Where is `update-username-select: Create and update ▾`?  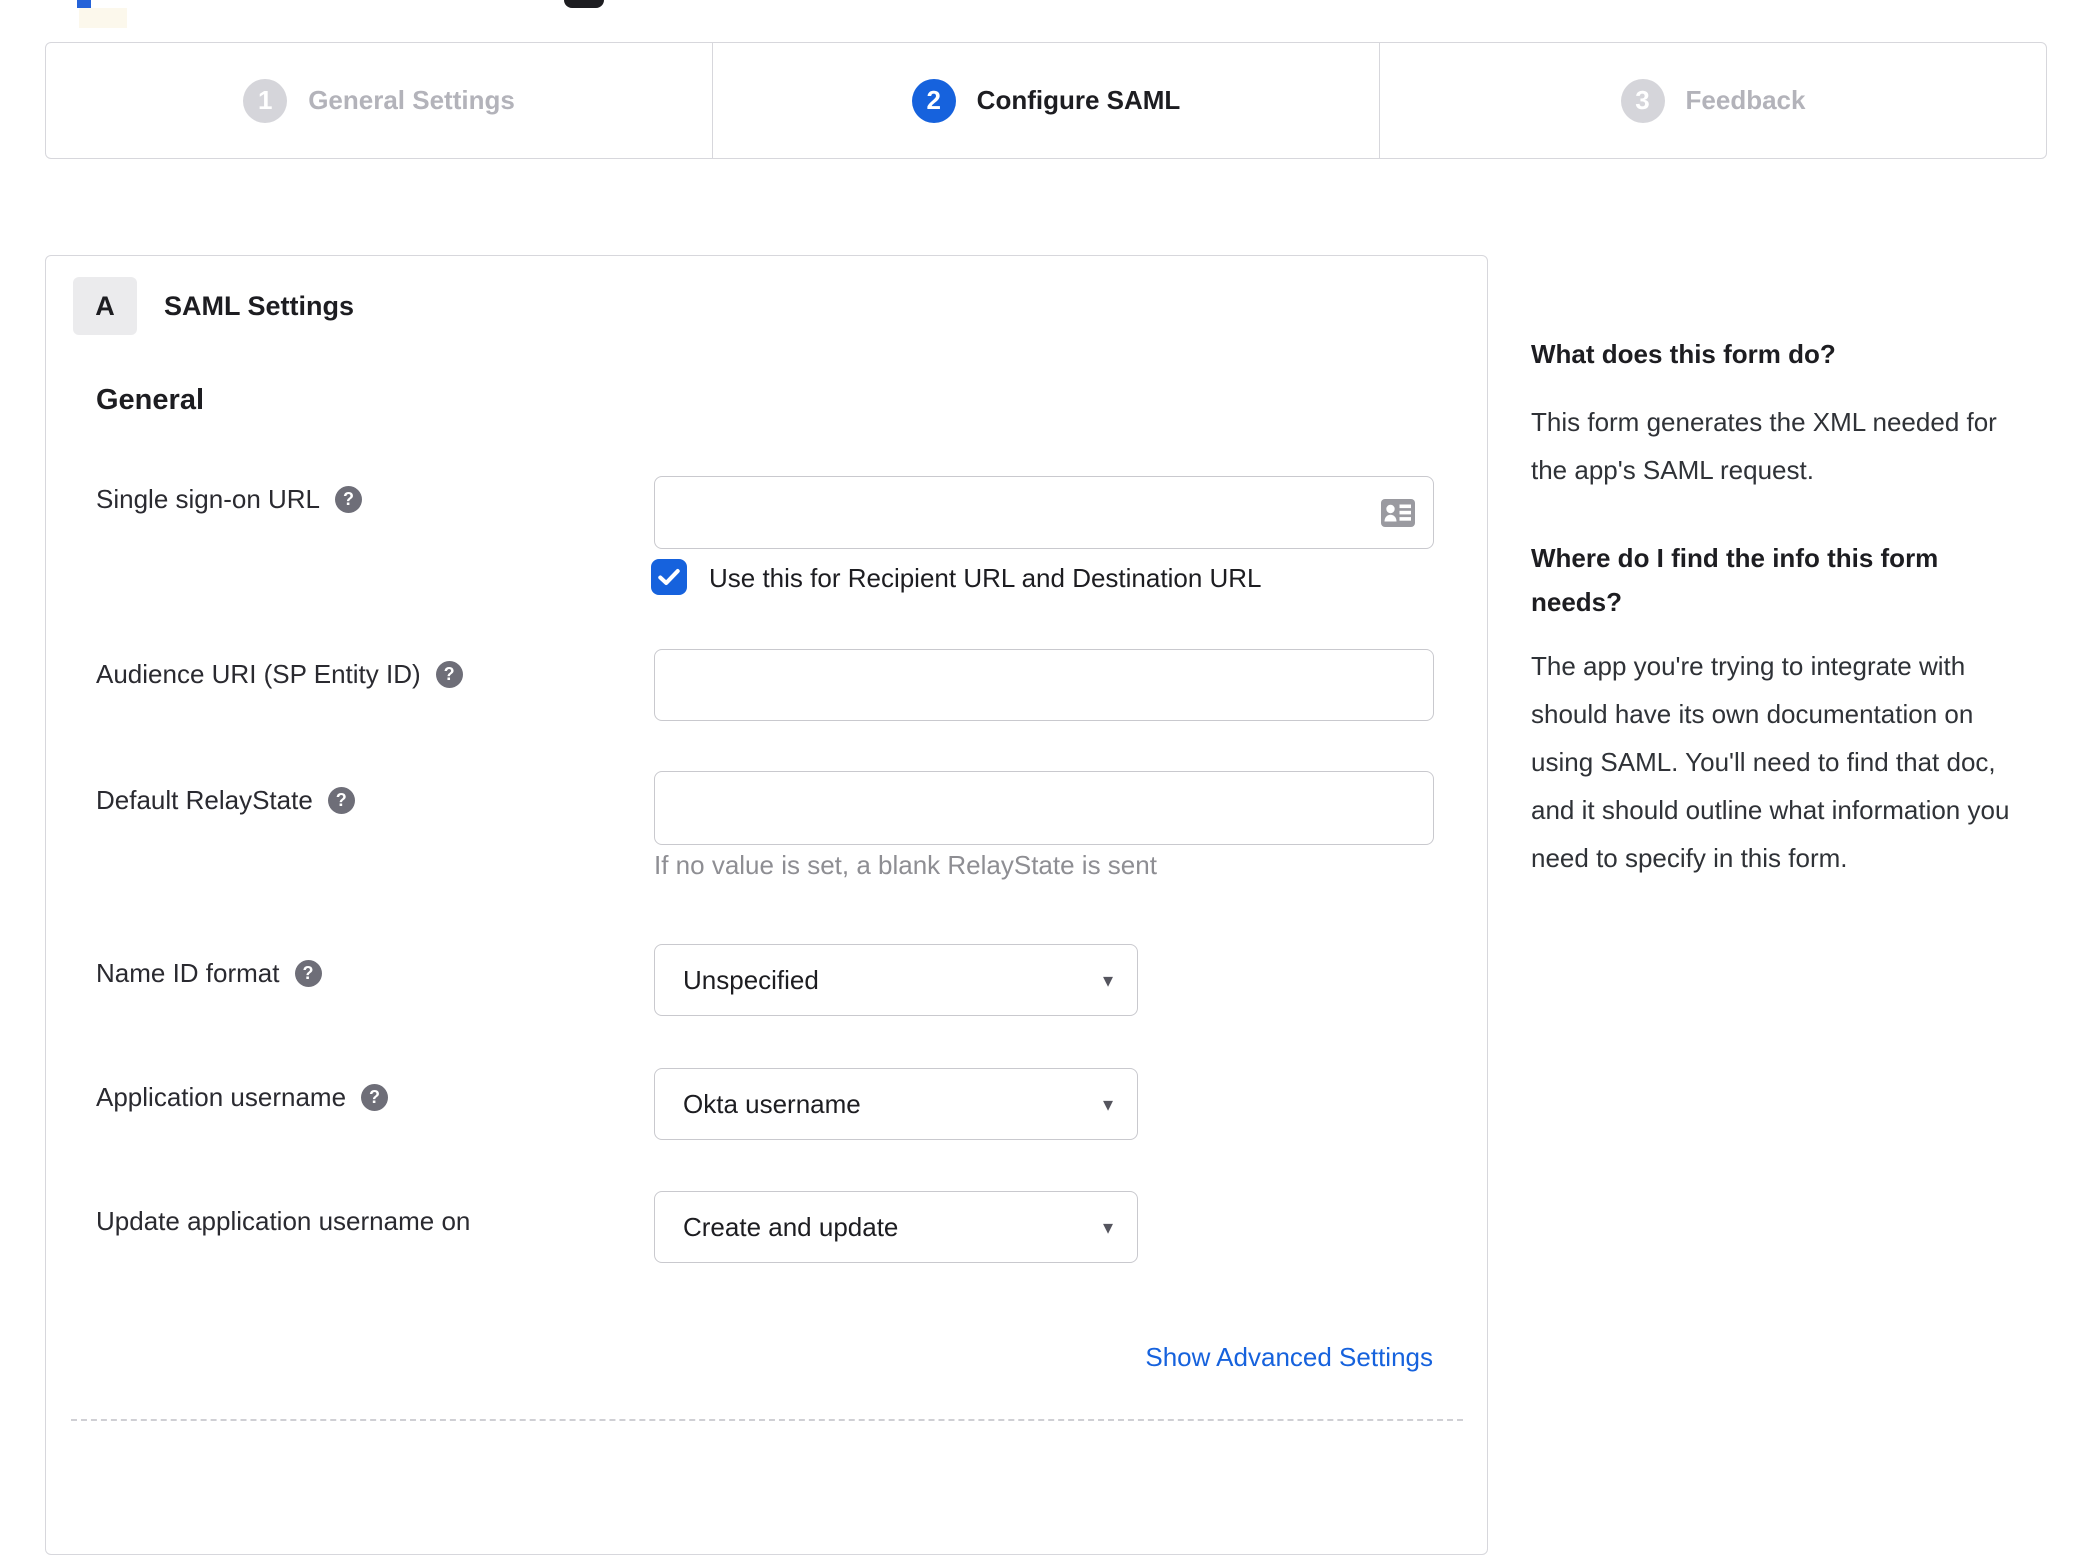
update-username-select: Create and update ▾ is located at coordinates (896, 1227).